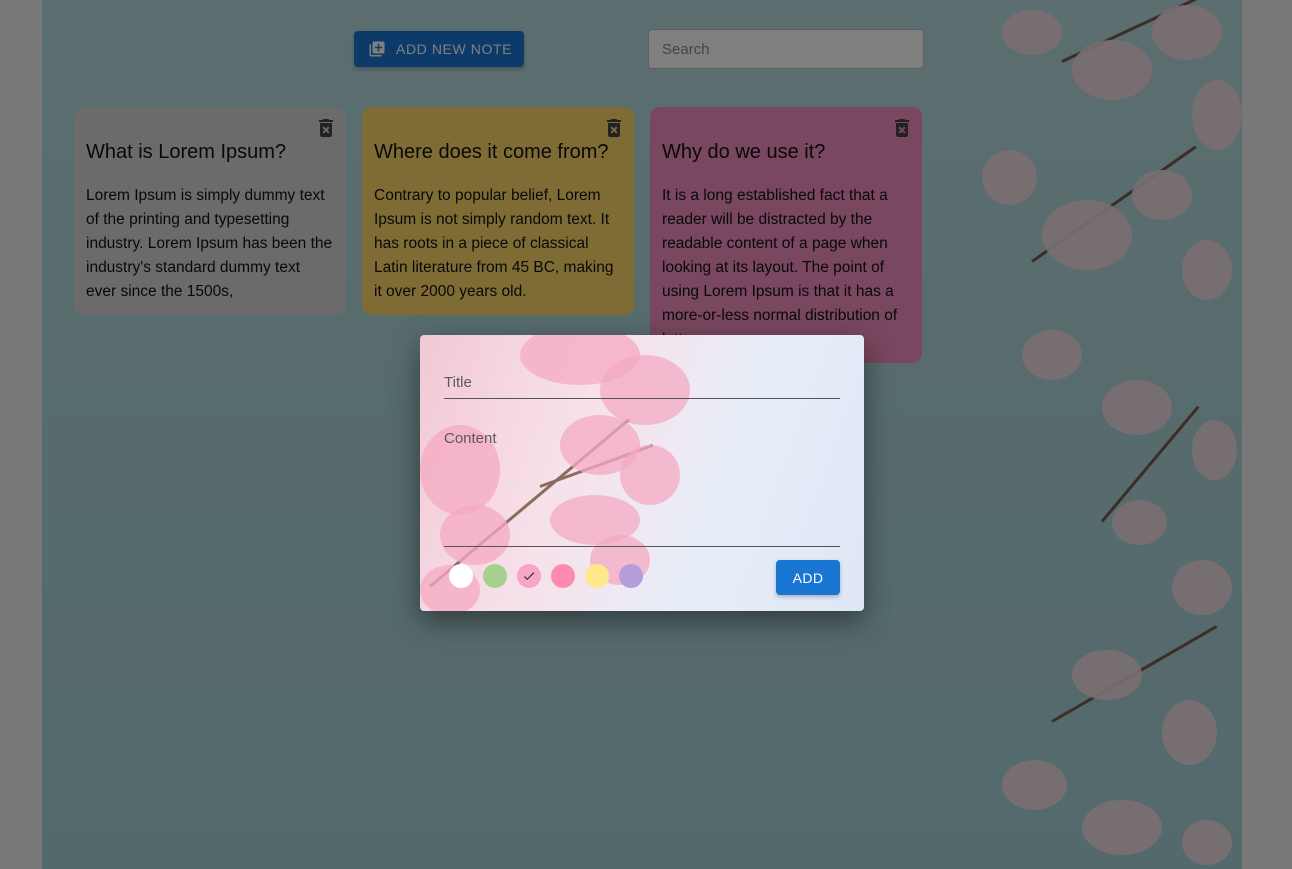  What do you see at coordinates (631, 576) in the screenshot?
I see `color-swatch-purple` at bounding box center [631, 576].